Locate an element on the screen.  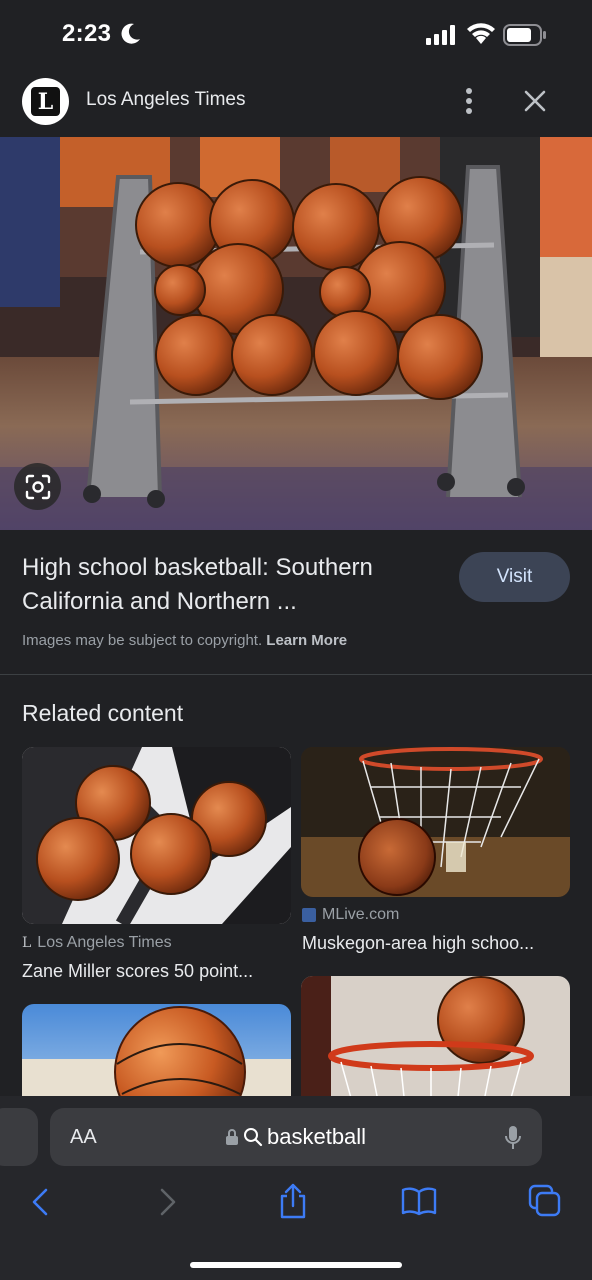
address-query: basketball is located at coordinates (317, 1136).